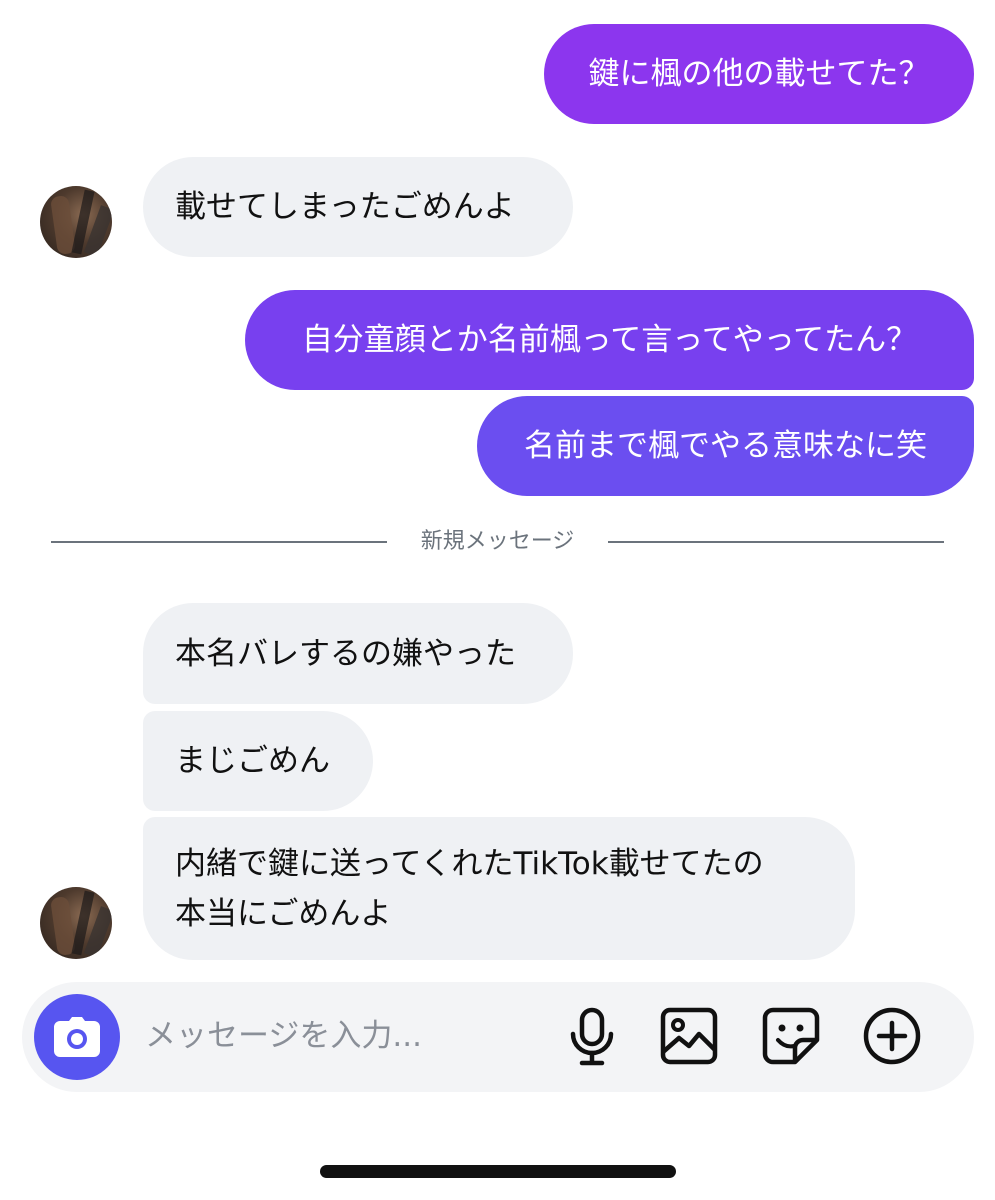 The height and width of the screenshot is (1200, 995). Describe the element at coordinates (283, 913) in the screenshot. I see `message-text-line: 本当にごめんよ` at that location.